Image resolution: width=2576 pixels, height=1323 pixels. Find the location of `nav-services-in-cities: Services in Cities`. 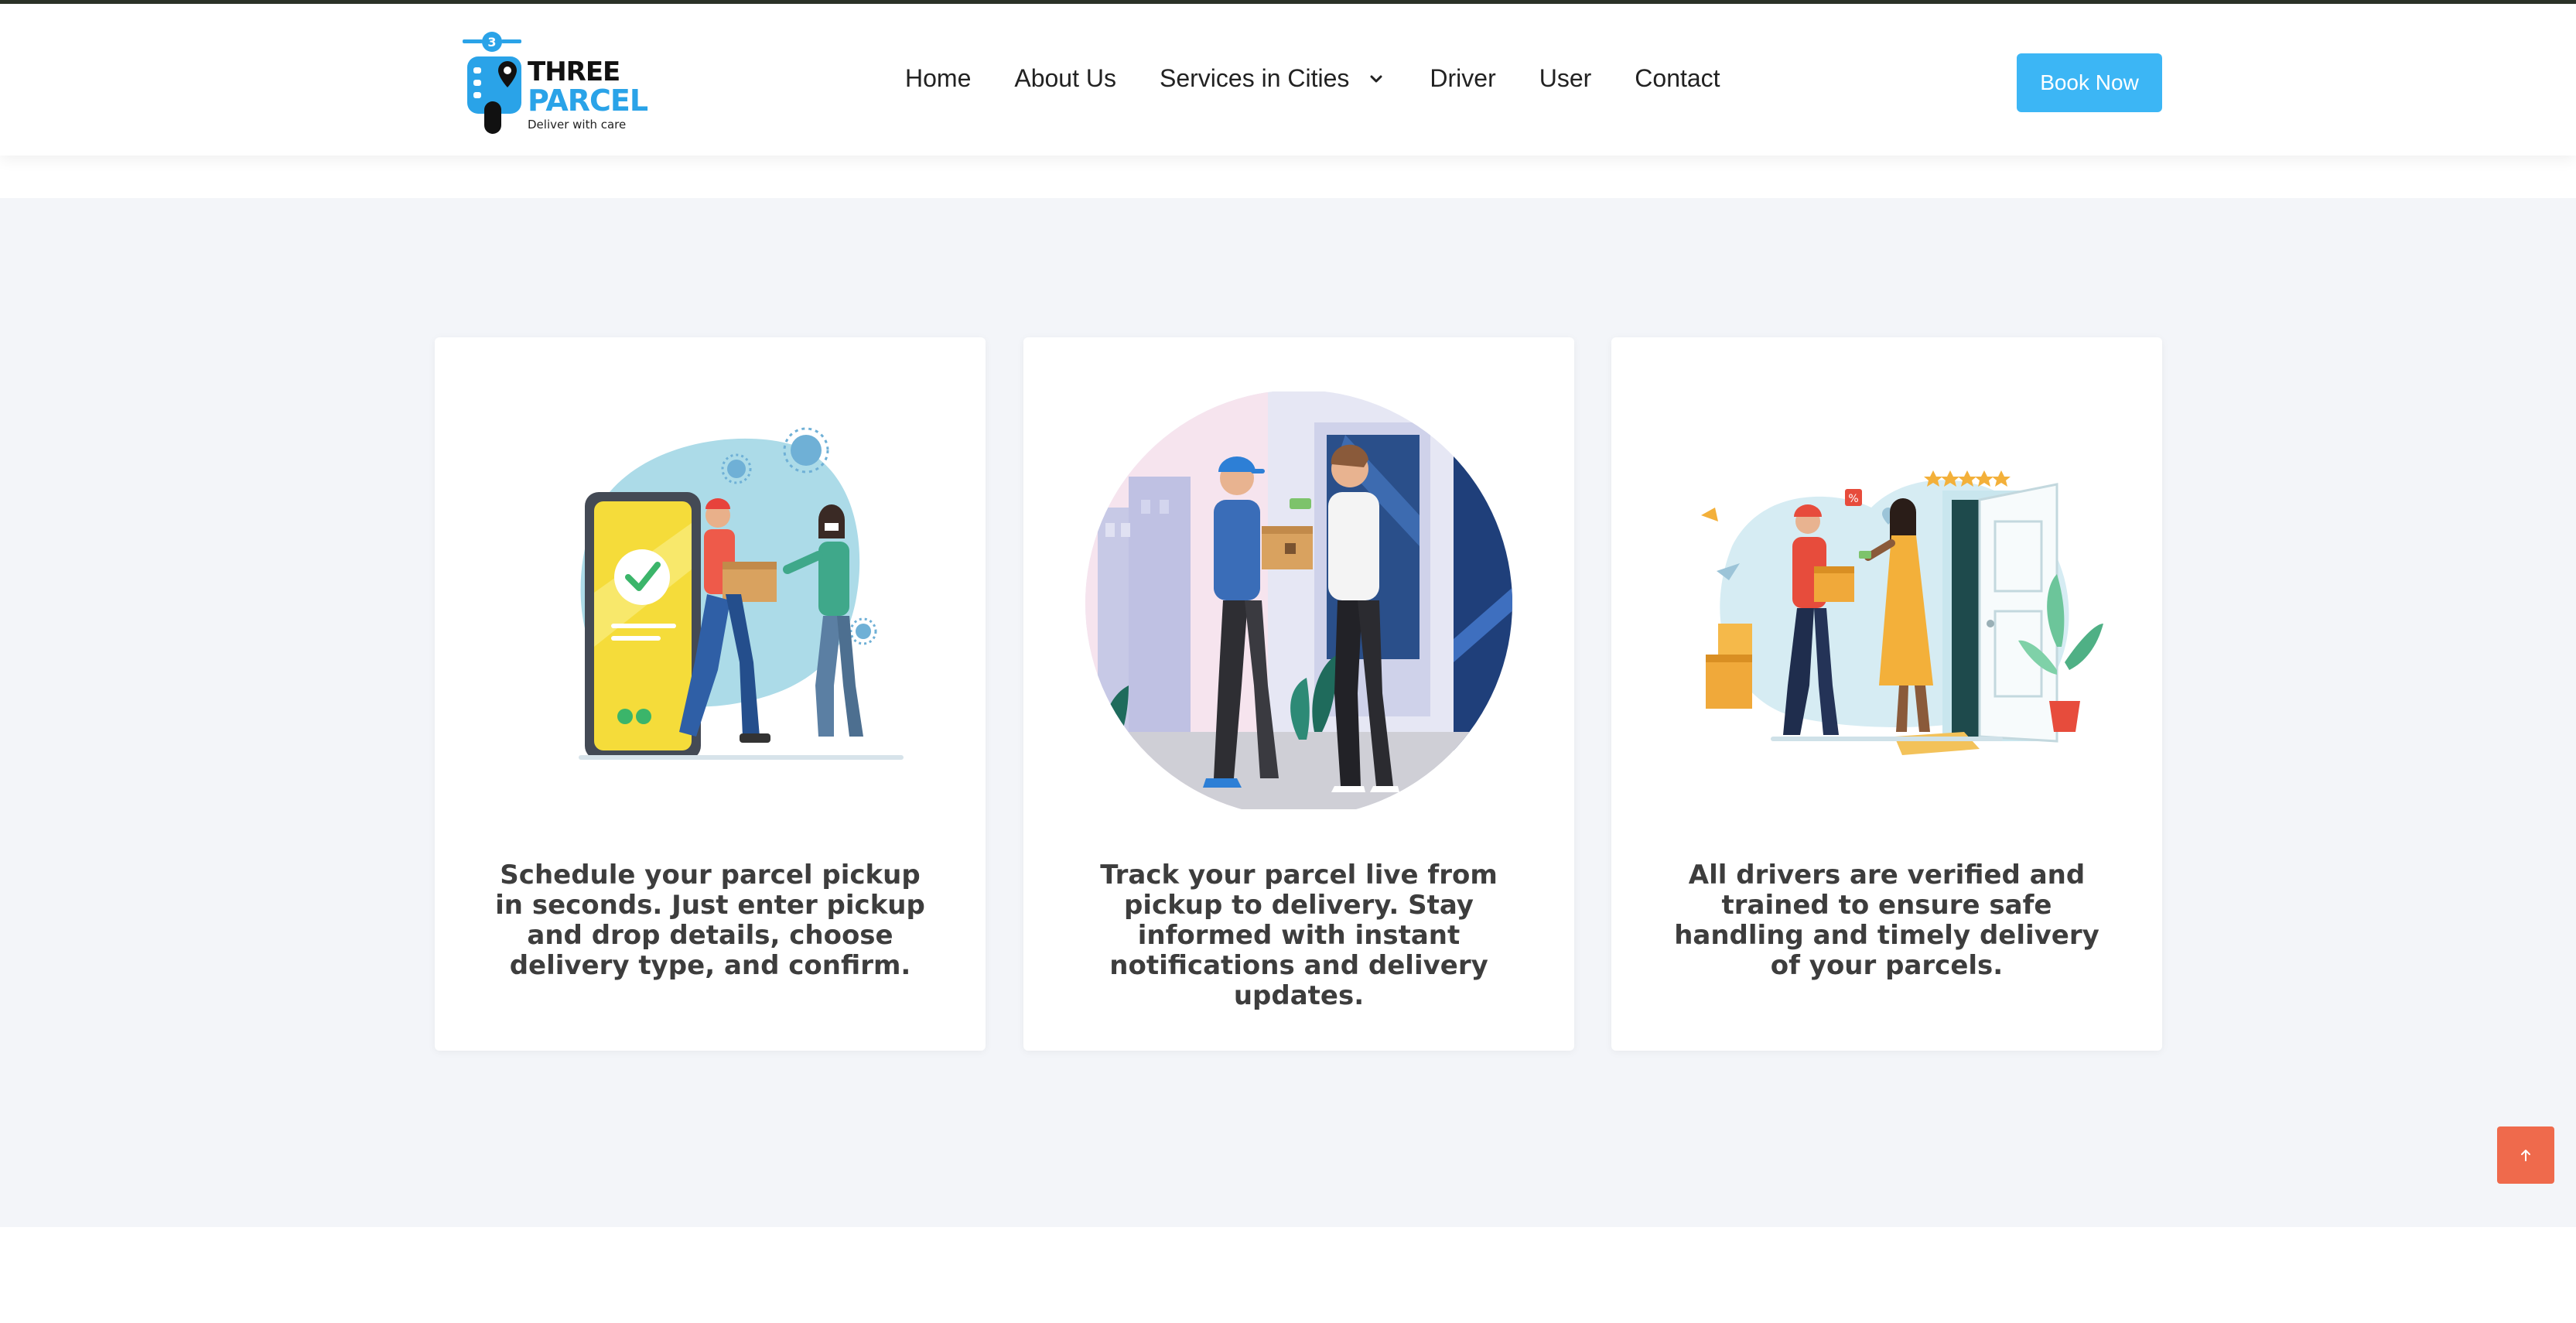

nav-services-in-cities: Services in Cities is located at coordinates (1273, 78).